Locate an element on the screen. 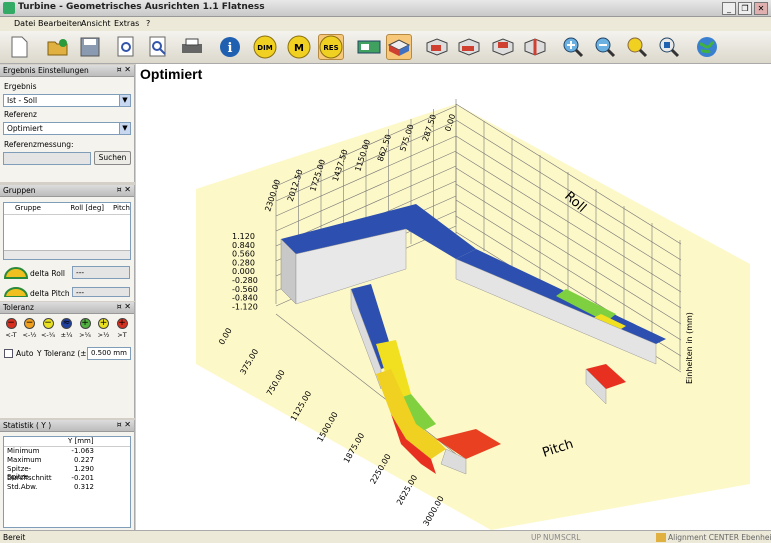 The height and width of the screenshot is (543, 771). col-roll: Roll [deg] is located at coordinates (78, 209).